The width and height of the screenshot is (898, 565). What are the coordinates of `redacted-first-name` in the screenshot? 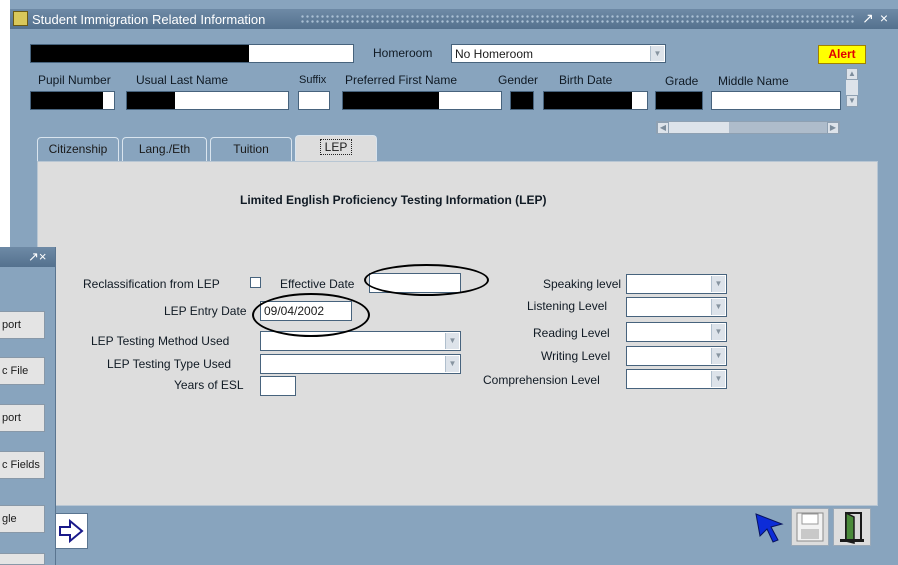 It's located at (391, 100).